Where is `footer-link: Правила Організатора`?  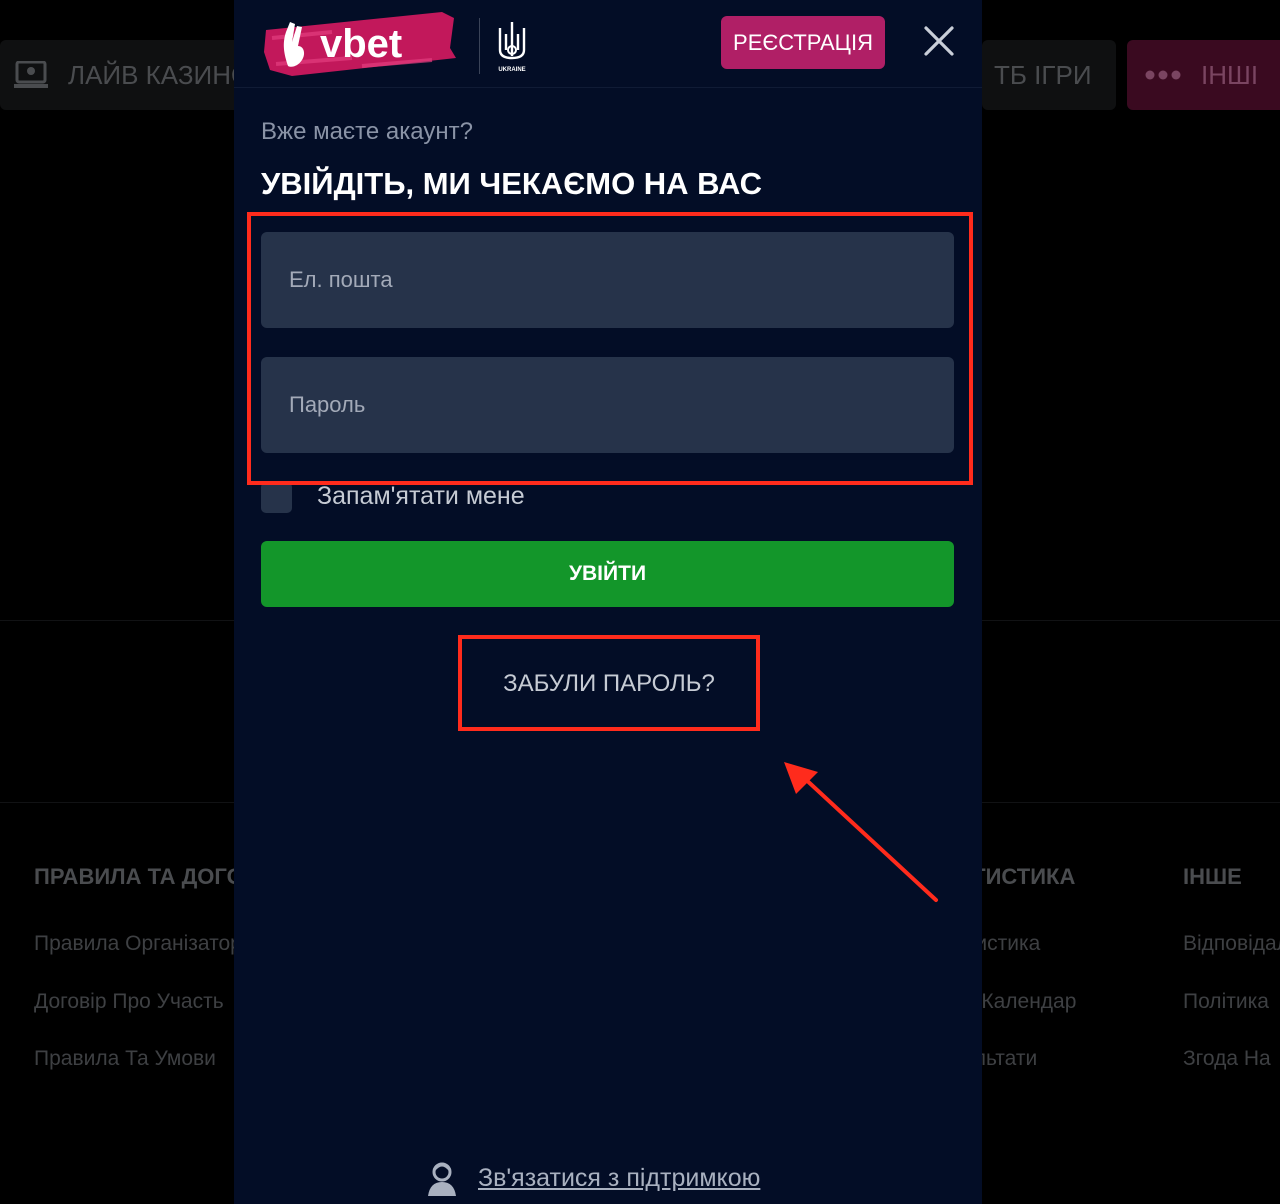 footer-link: Правила Організатора is located at coordinates (144, 944).